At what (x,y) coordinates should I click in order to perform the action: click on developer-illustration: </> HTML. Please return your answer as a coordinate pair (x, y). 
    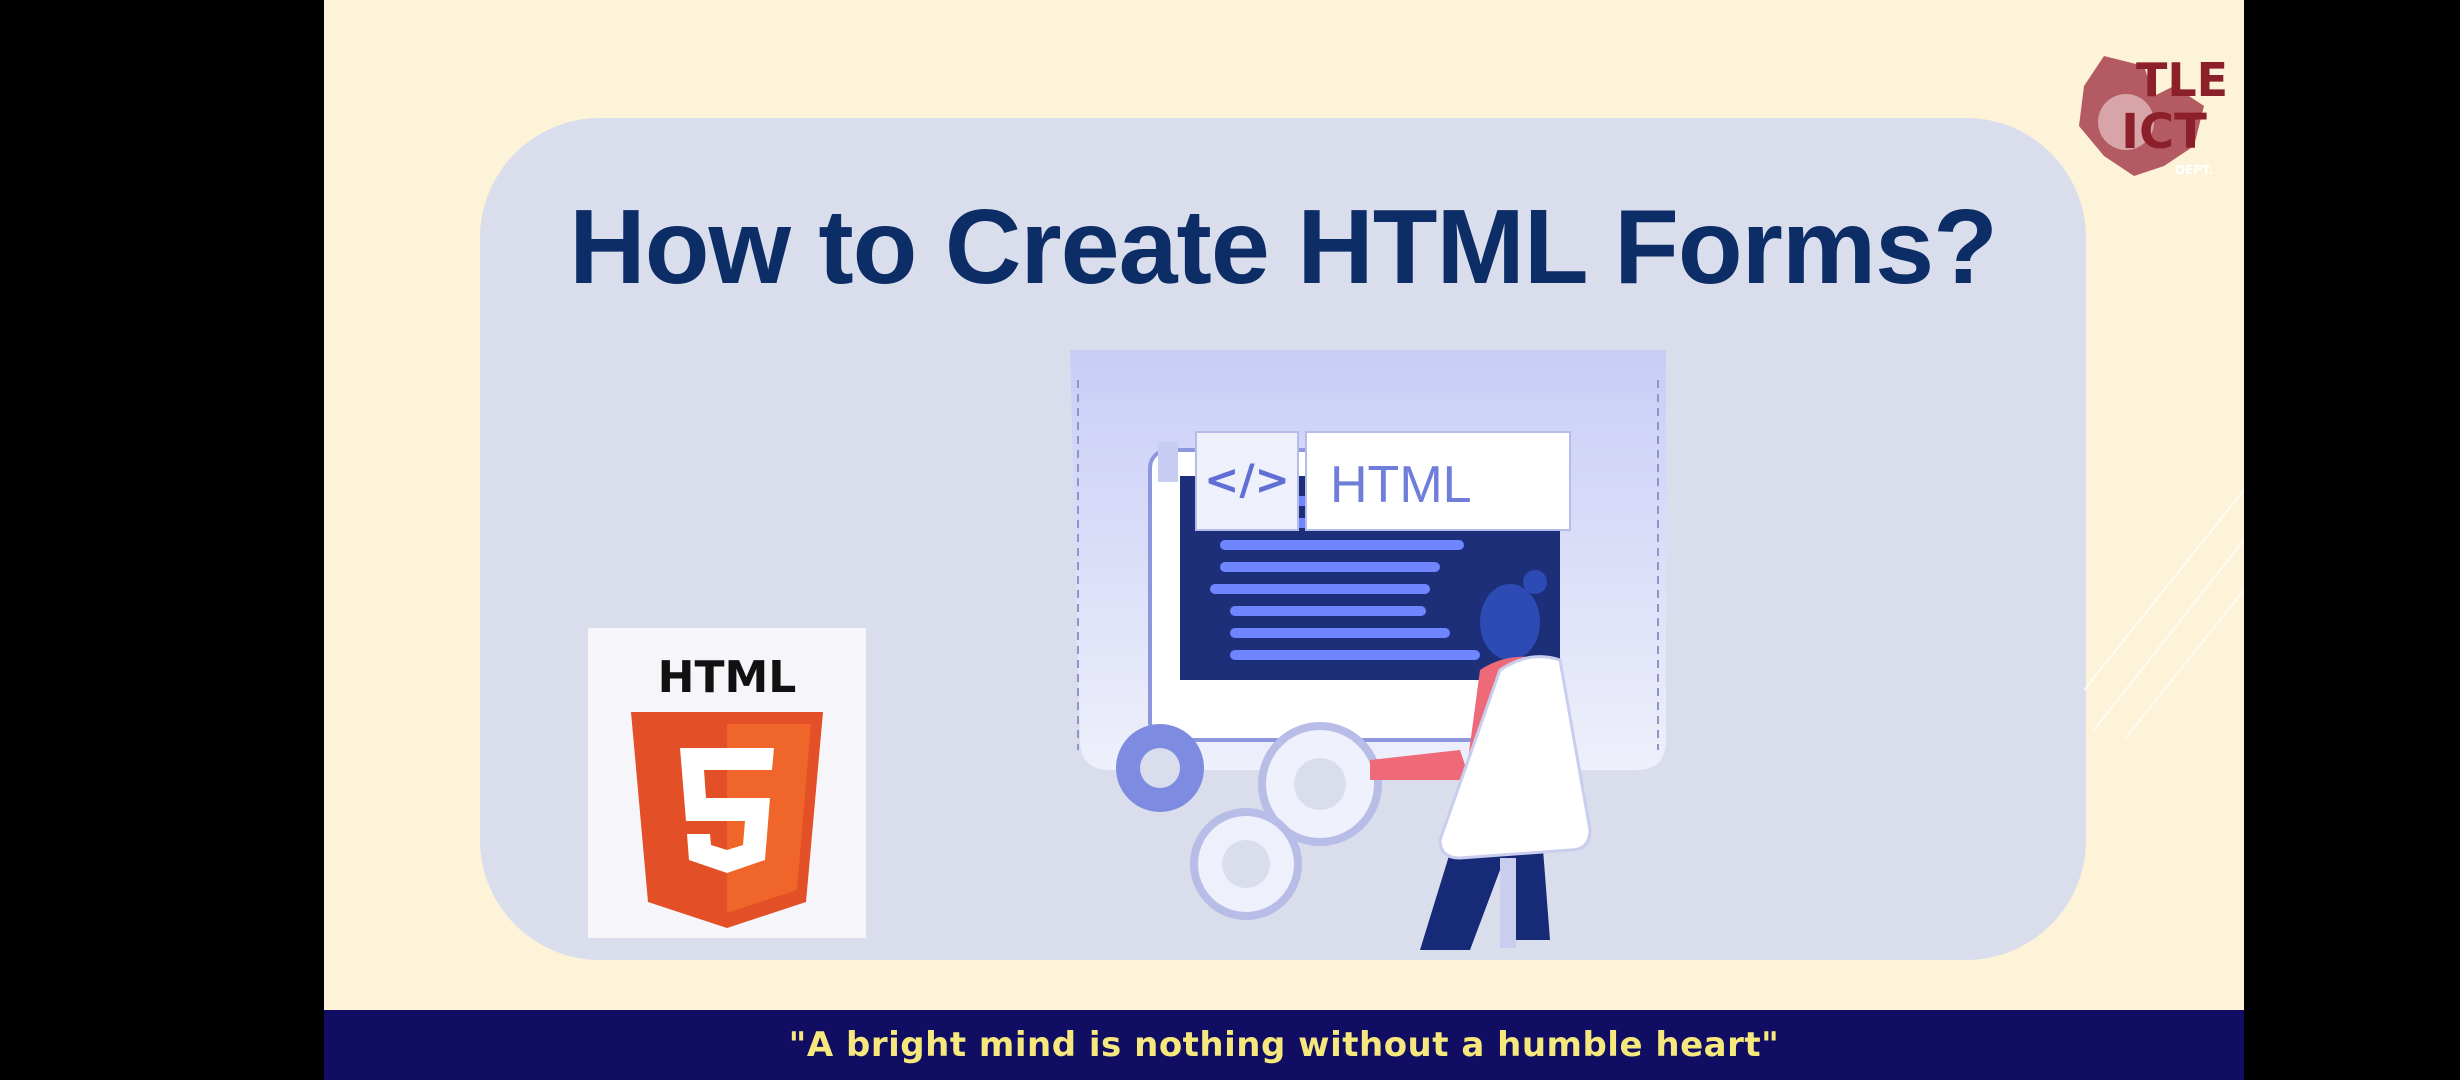
    Looking at the image, I should click on (1368, 650).